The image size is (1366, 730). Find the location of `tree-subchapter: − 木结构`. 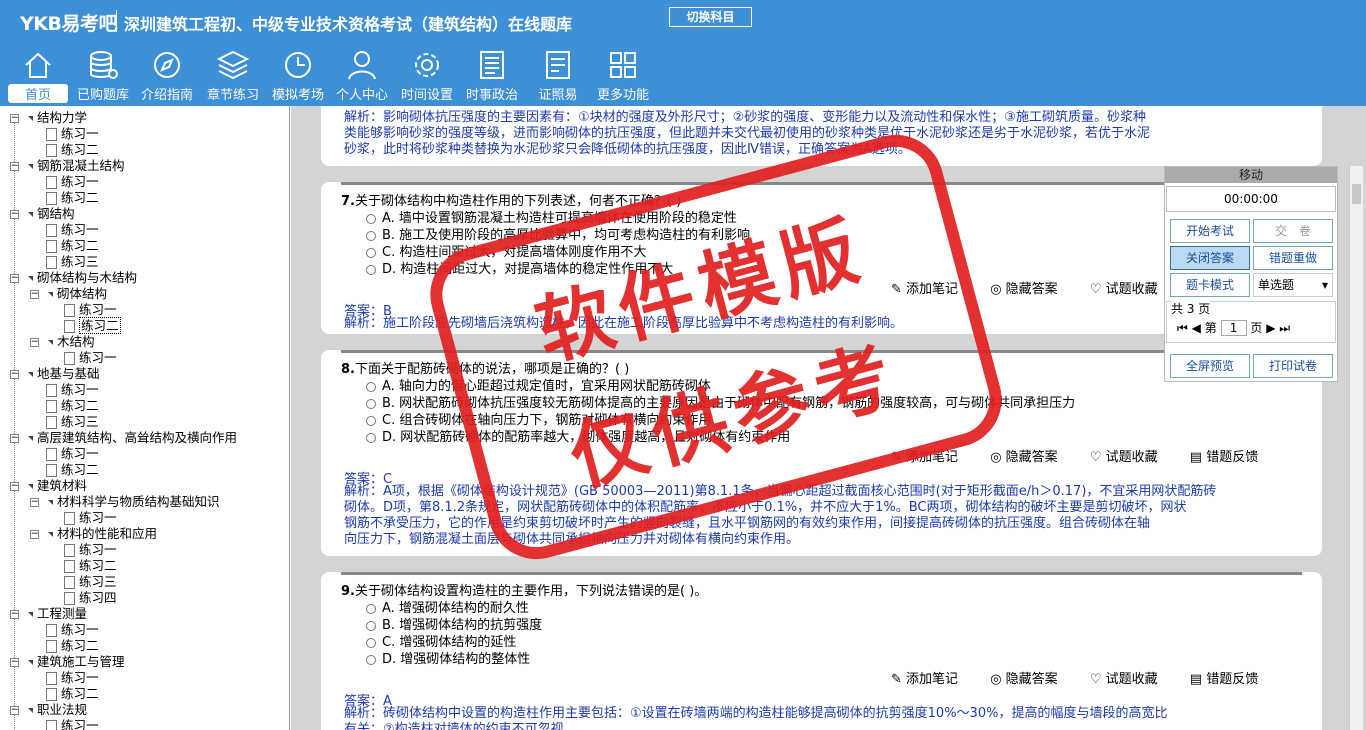

tree-subchapter: − 木结构 is located at coordinates (62, 342).